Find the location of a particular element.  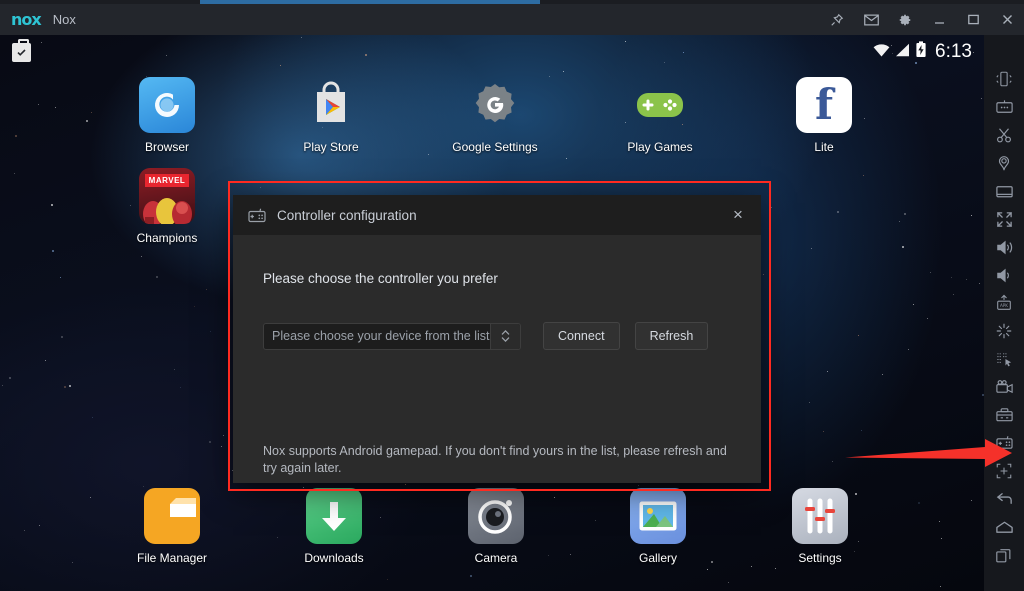

scissors-icon is located at coordinates (1004, 135).